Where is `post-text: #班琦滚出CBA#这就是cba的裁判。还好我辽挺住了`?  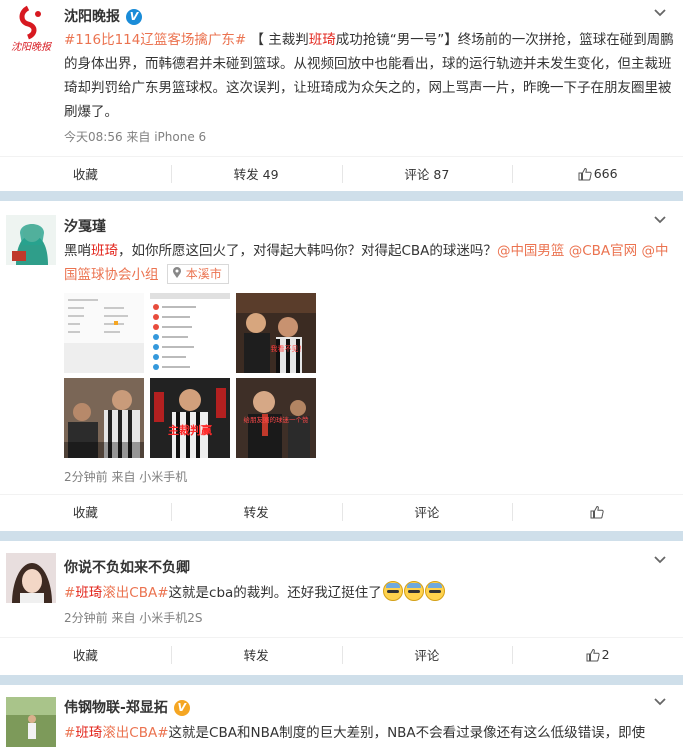 post-text: #班琦滚出CBA#这就是cba的裁判。还好我辽挺住了 is located at coordinates (369, 593).